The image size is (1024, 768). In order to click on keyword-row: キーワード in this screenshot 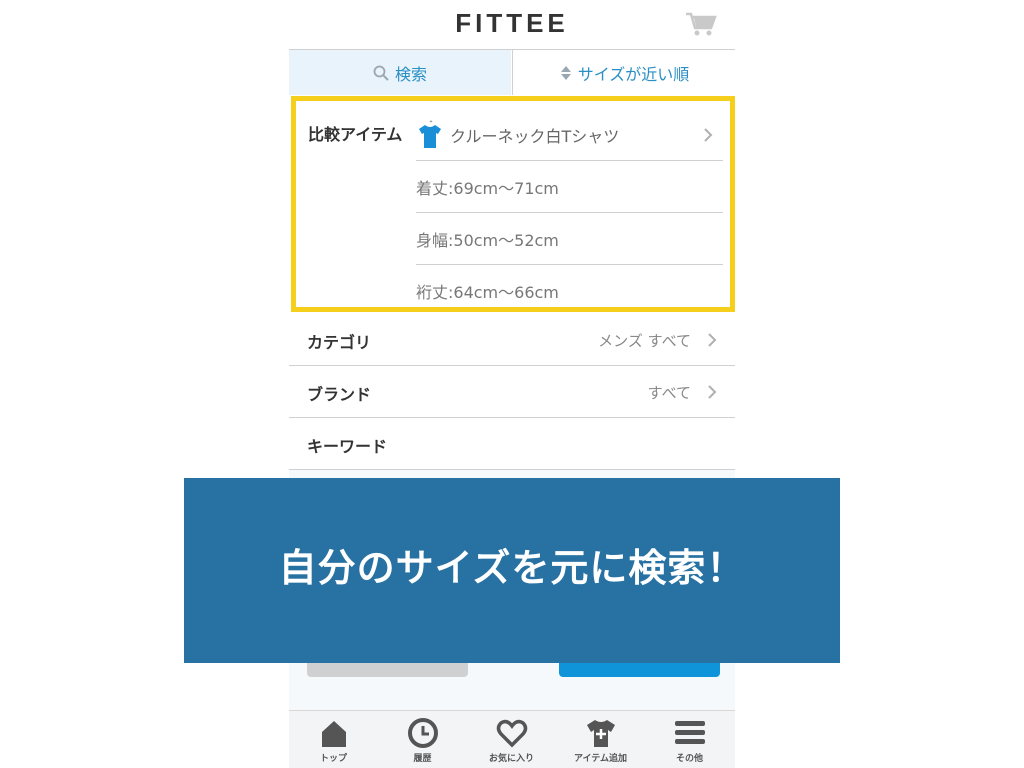, I will do `click(512, 444)`.